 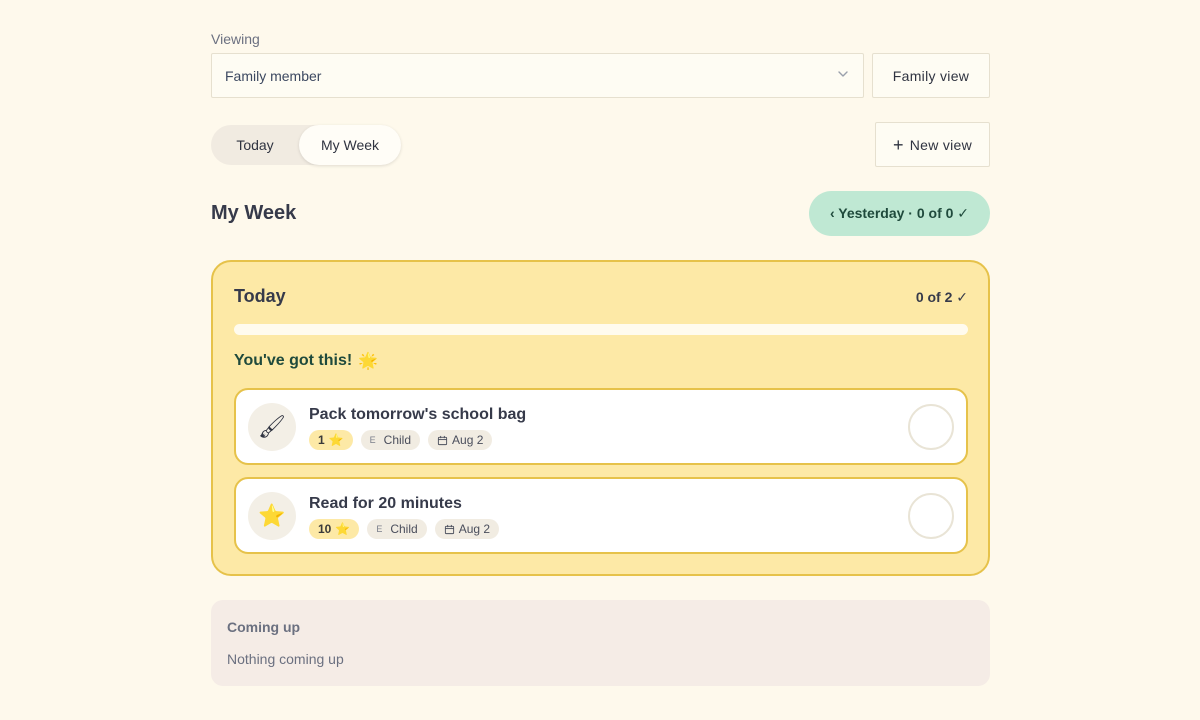 I want to click on coming-up-empty-text: Nothing coming up, so click(x=285, y=659).